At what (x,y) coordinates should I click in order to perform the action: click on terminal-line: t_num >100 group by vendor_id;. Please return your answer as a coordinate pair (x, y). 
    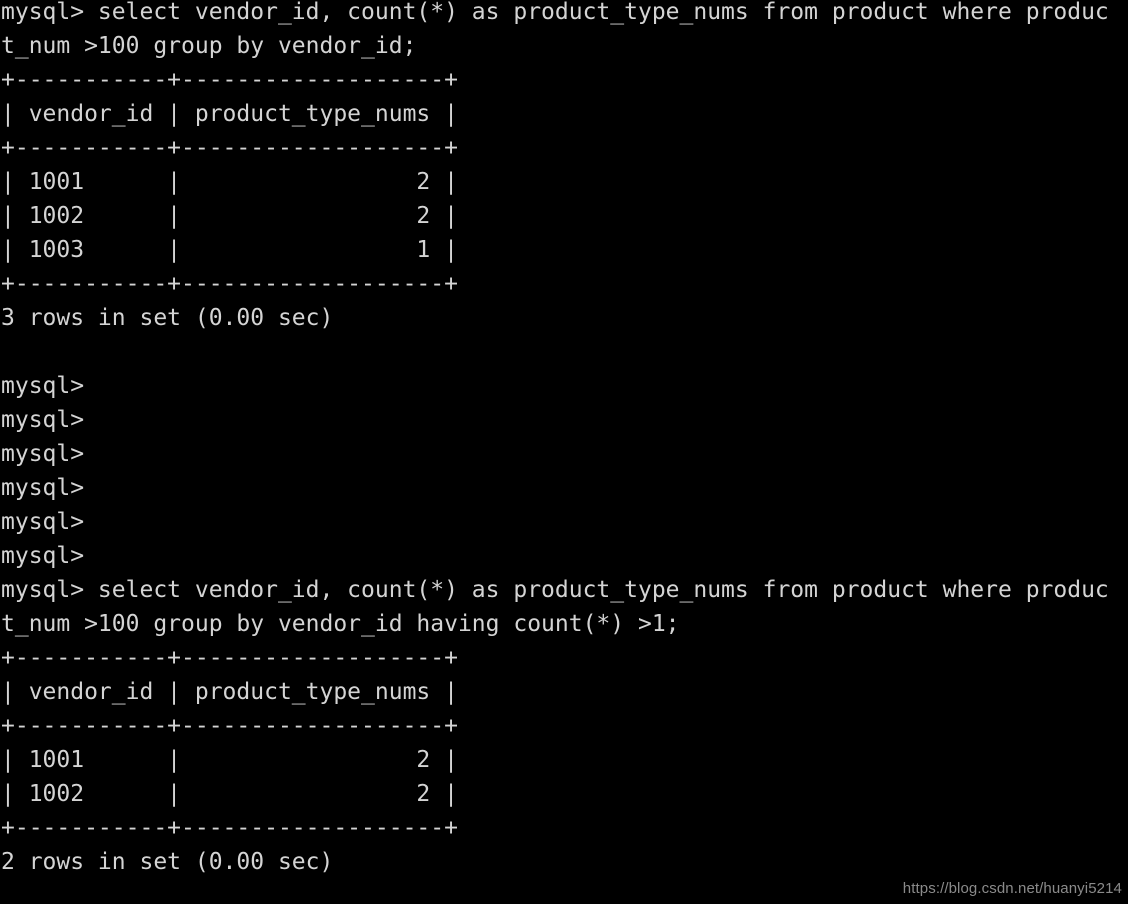
    Looking at the image, I should click on (209, 46).